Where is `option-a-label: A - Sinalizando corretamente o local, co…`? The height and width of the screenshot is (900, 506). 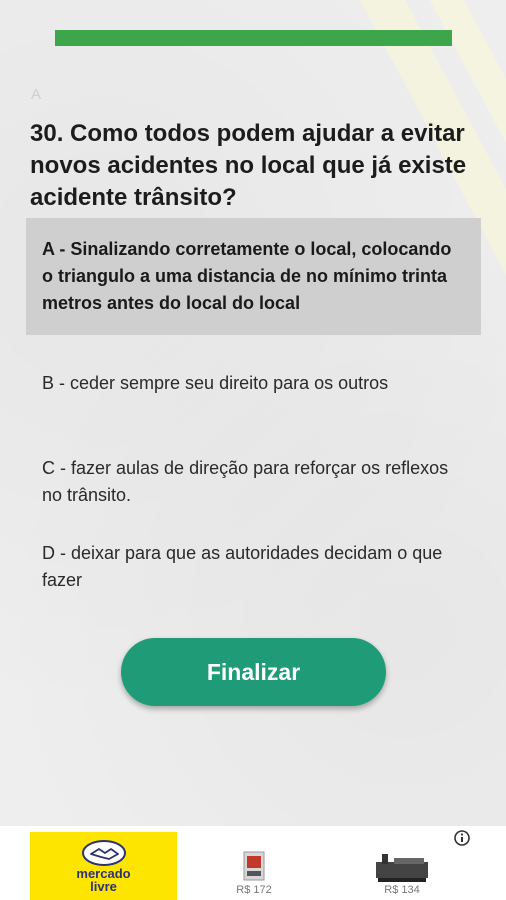 option-a-label: A - Sinalizando corretamente o local, co… is located at coordinates (247, 276).